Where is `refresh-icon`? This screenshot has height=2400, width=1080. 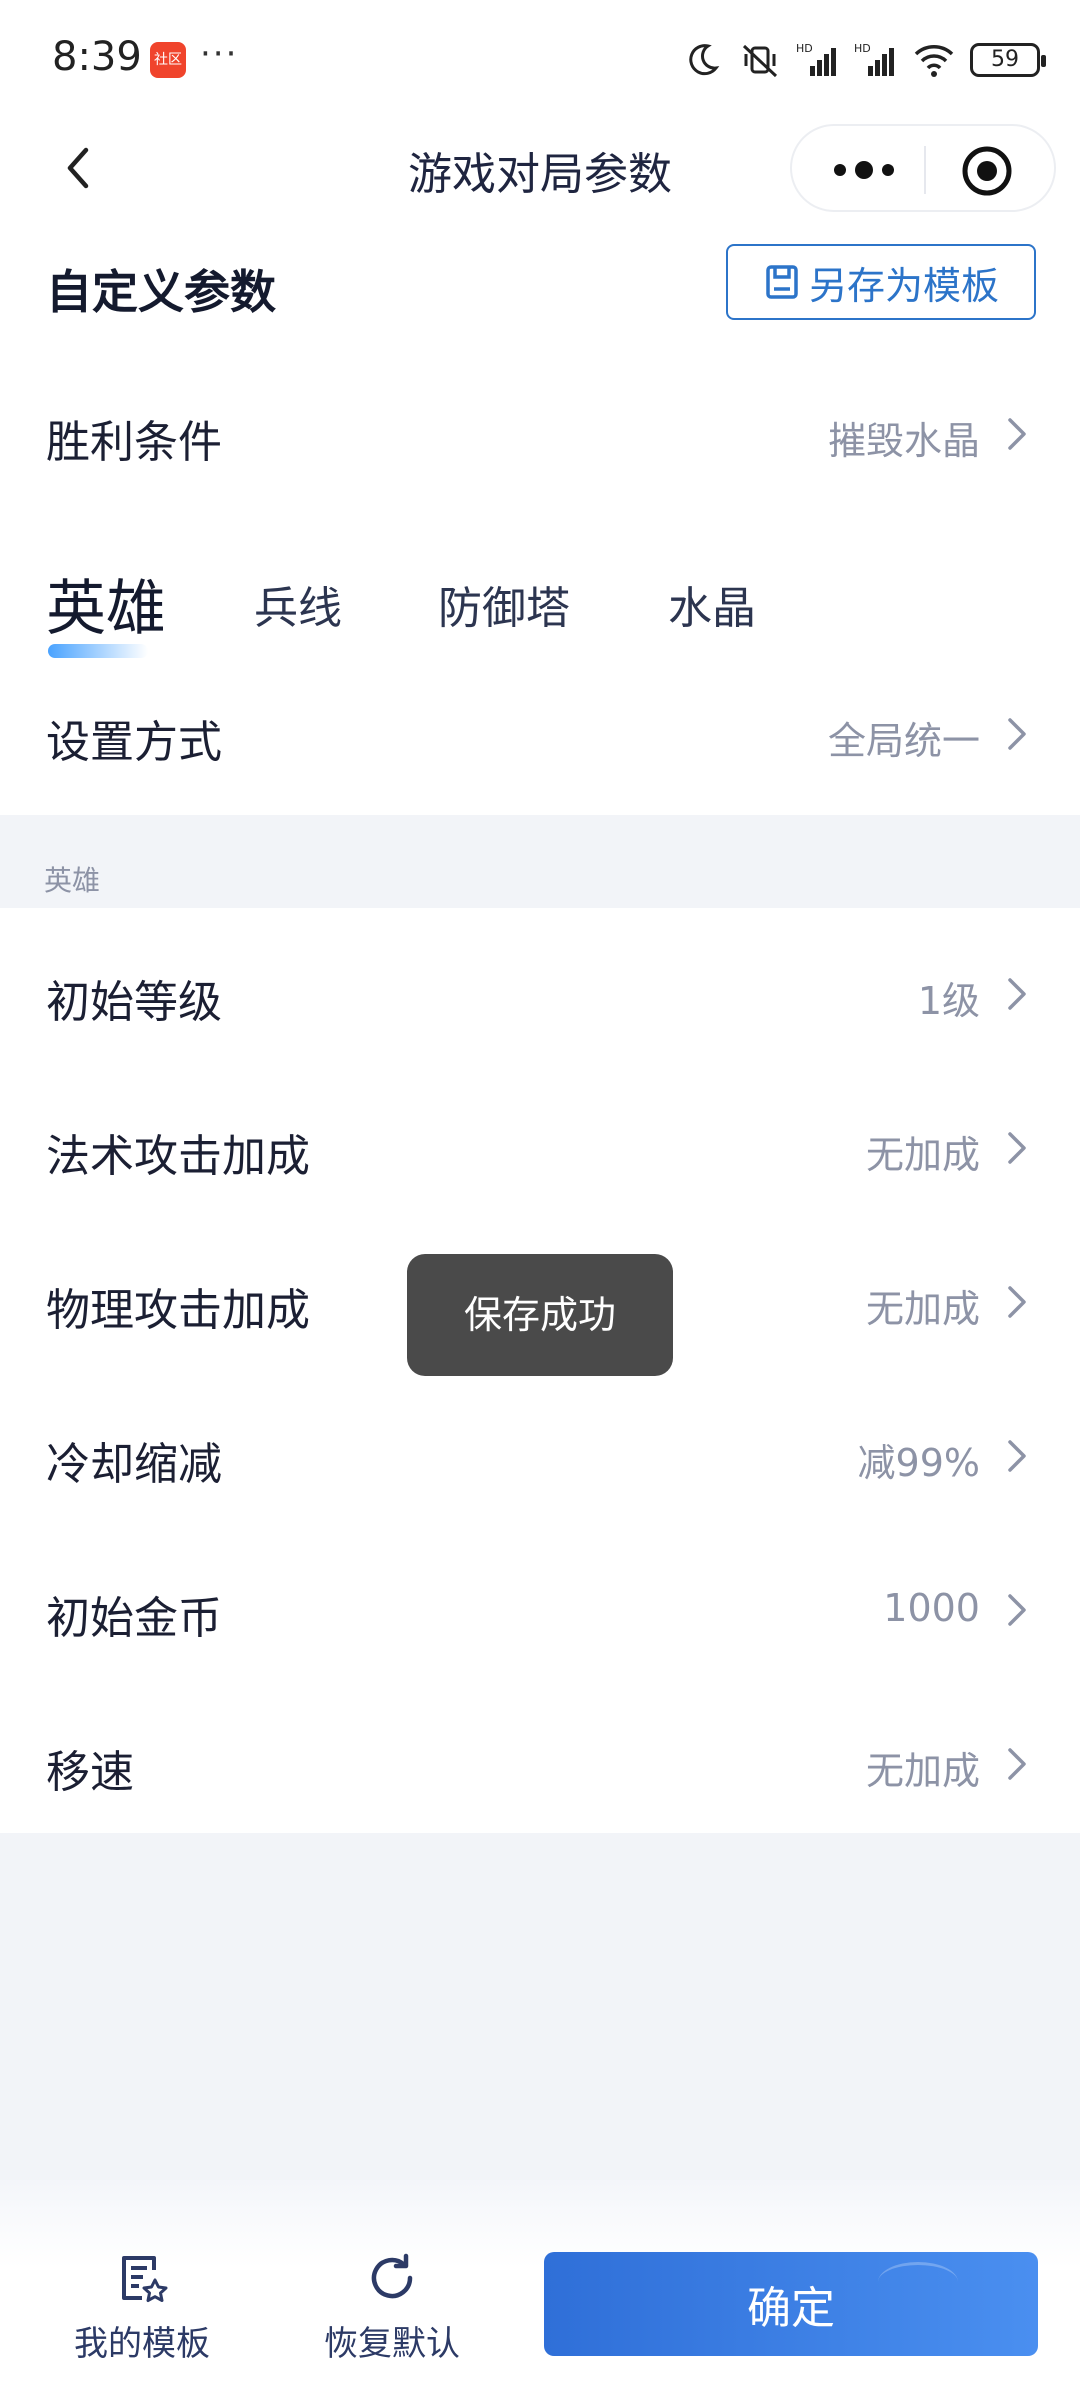
refresh-icon is located at coordinates (392, 2276).